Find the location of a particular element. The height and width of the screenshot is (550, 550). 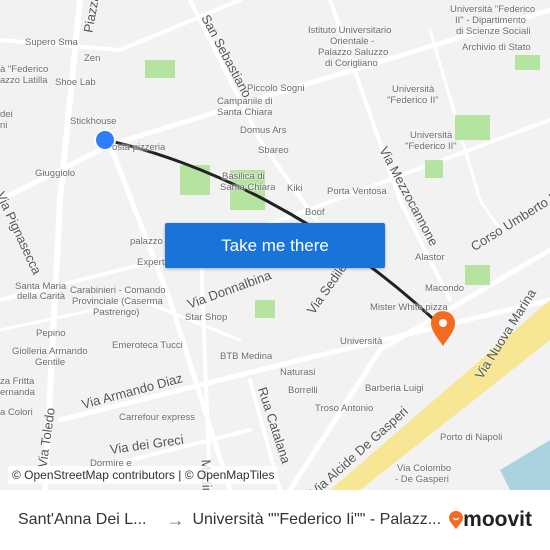

map-label: Boof is located at coordinates (315, 212).